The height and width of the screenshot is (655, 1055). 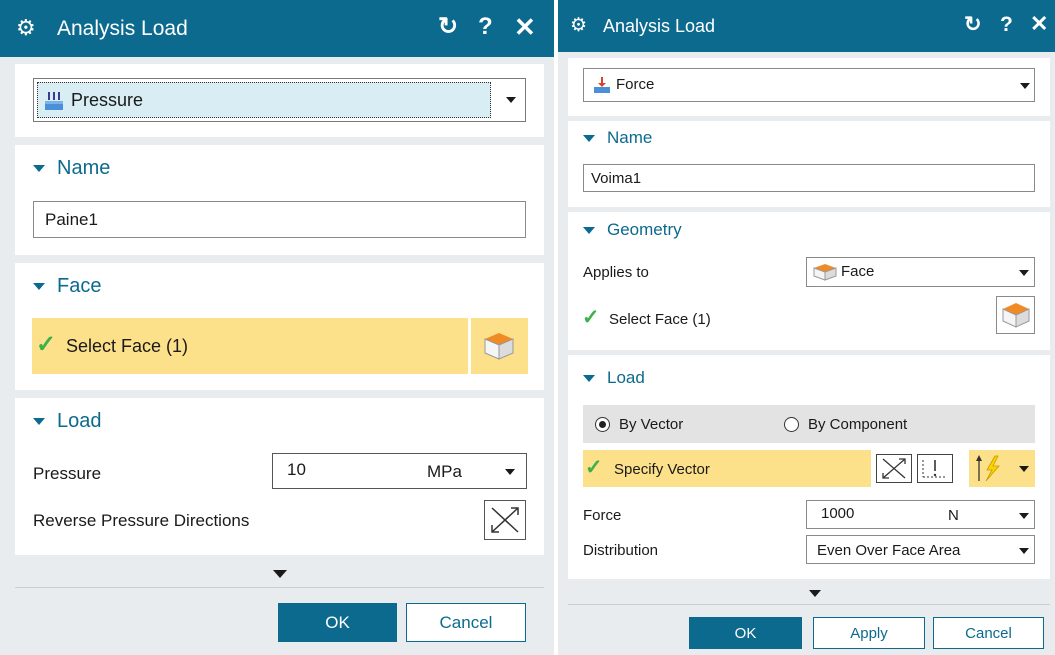 I want to click on vector-constructor-button, so click(x=935, y=468).